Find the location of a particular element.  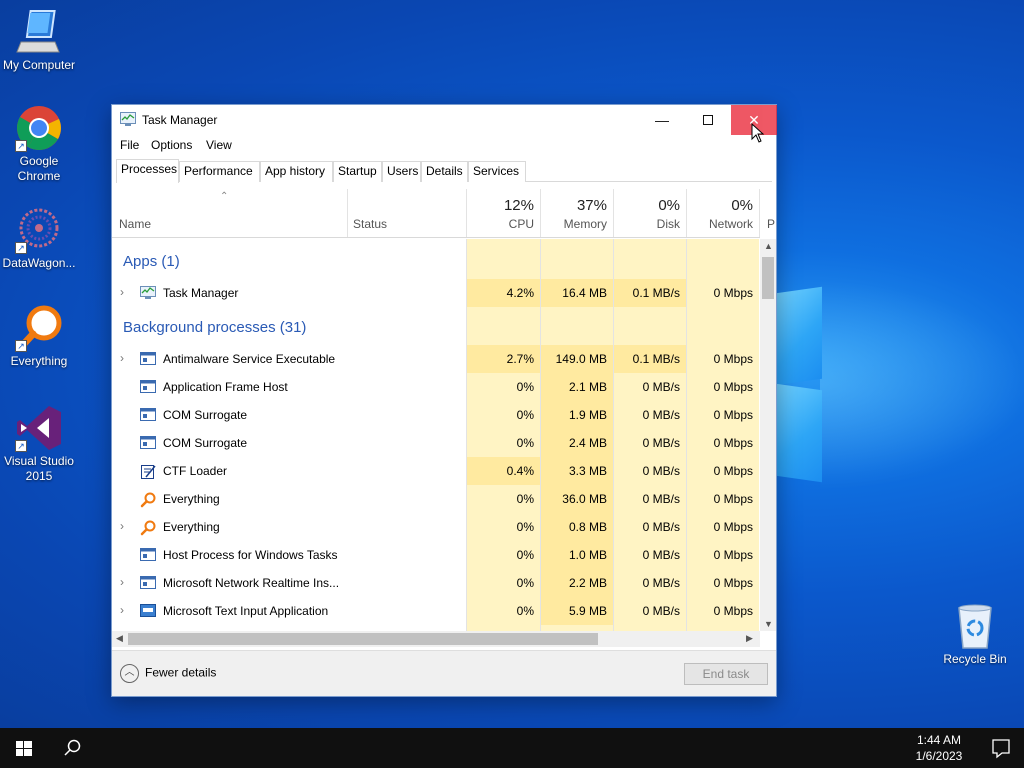

title-bar: Task Manager — ✕ is located at coordinates (444, 120).